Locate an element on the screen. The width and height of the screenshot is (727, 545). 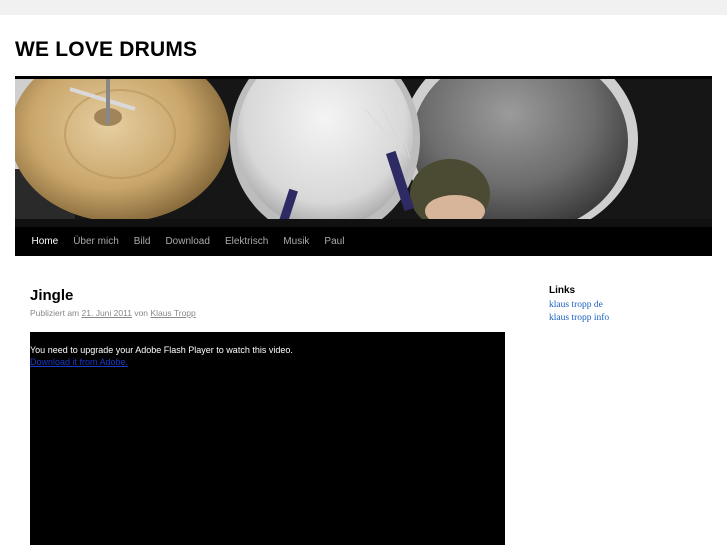
meta-date-link: 21. Juni 2011 is located at coordinates (107, 313).